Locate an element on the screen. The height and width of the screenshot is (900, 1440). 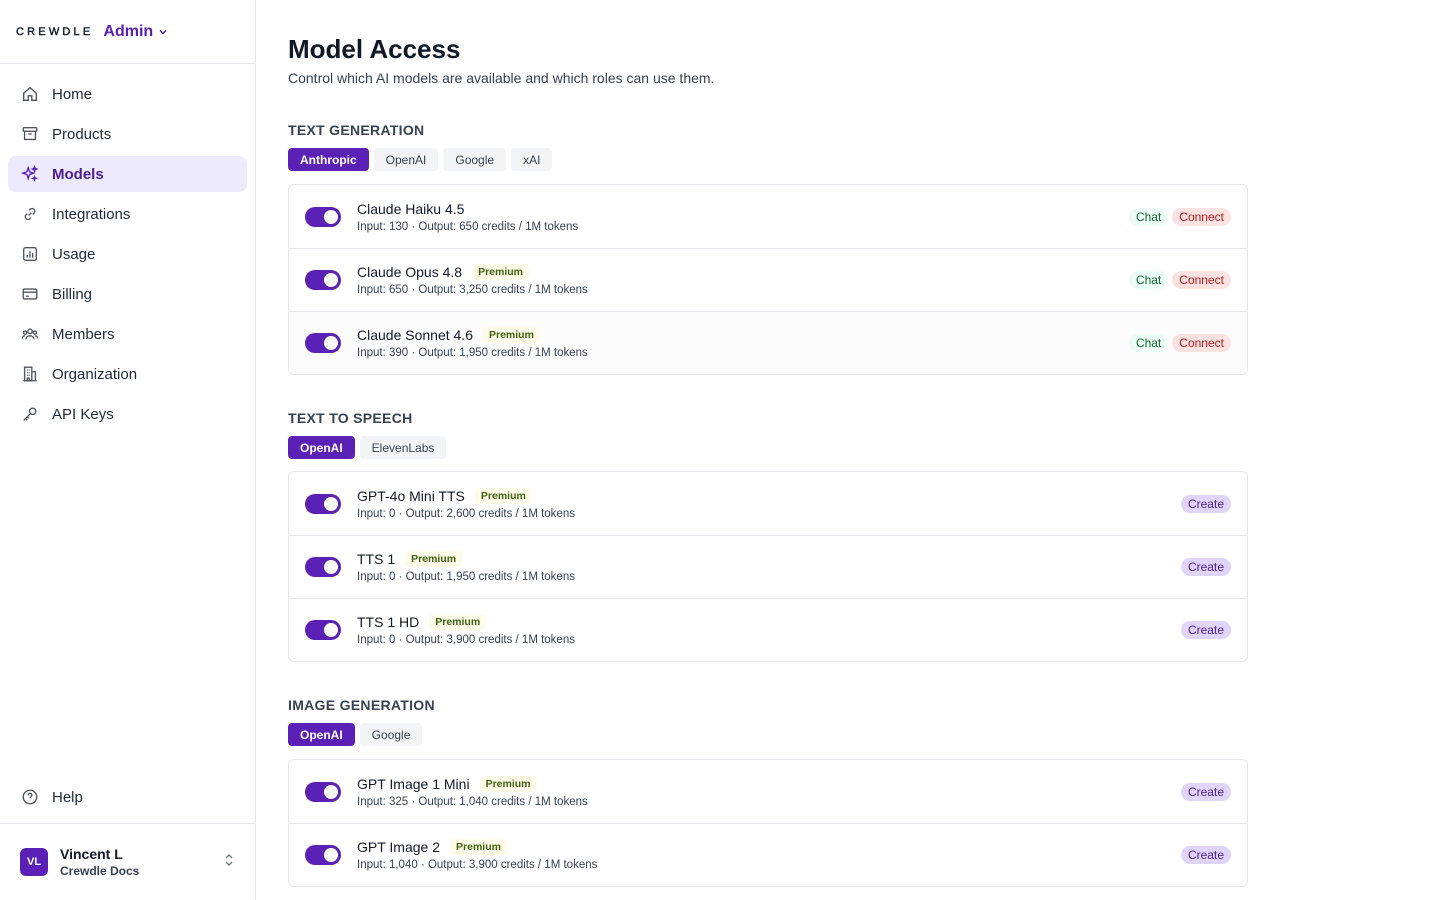
sidebar-item-help: Help is located at coordinates (127, 797).